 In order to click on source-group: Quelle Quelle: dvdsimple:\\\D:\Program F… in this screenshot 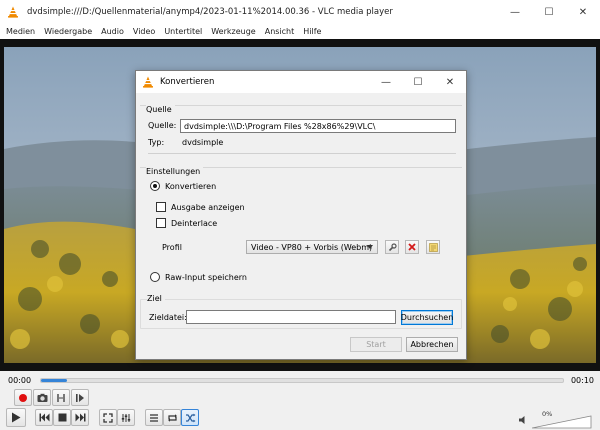, I will do `click(301, 132)`.